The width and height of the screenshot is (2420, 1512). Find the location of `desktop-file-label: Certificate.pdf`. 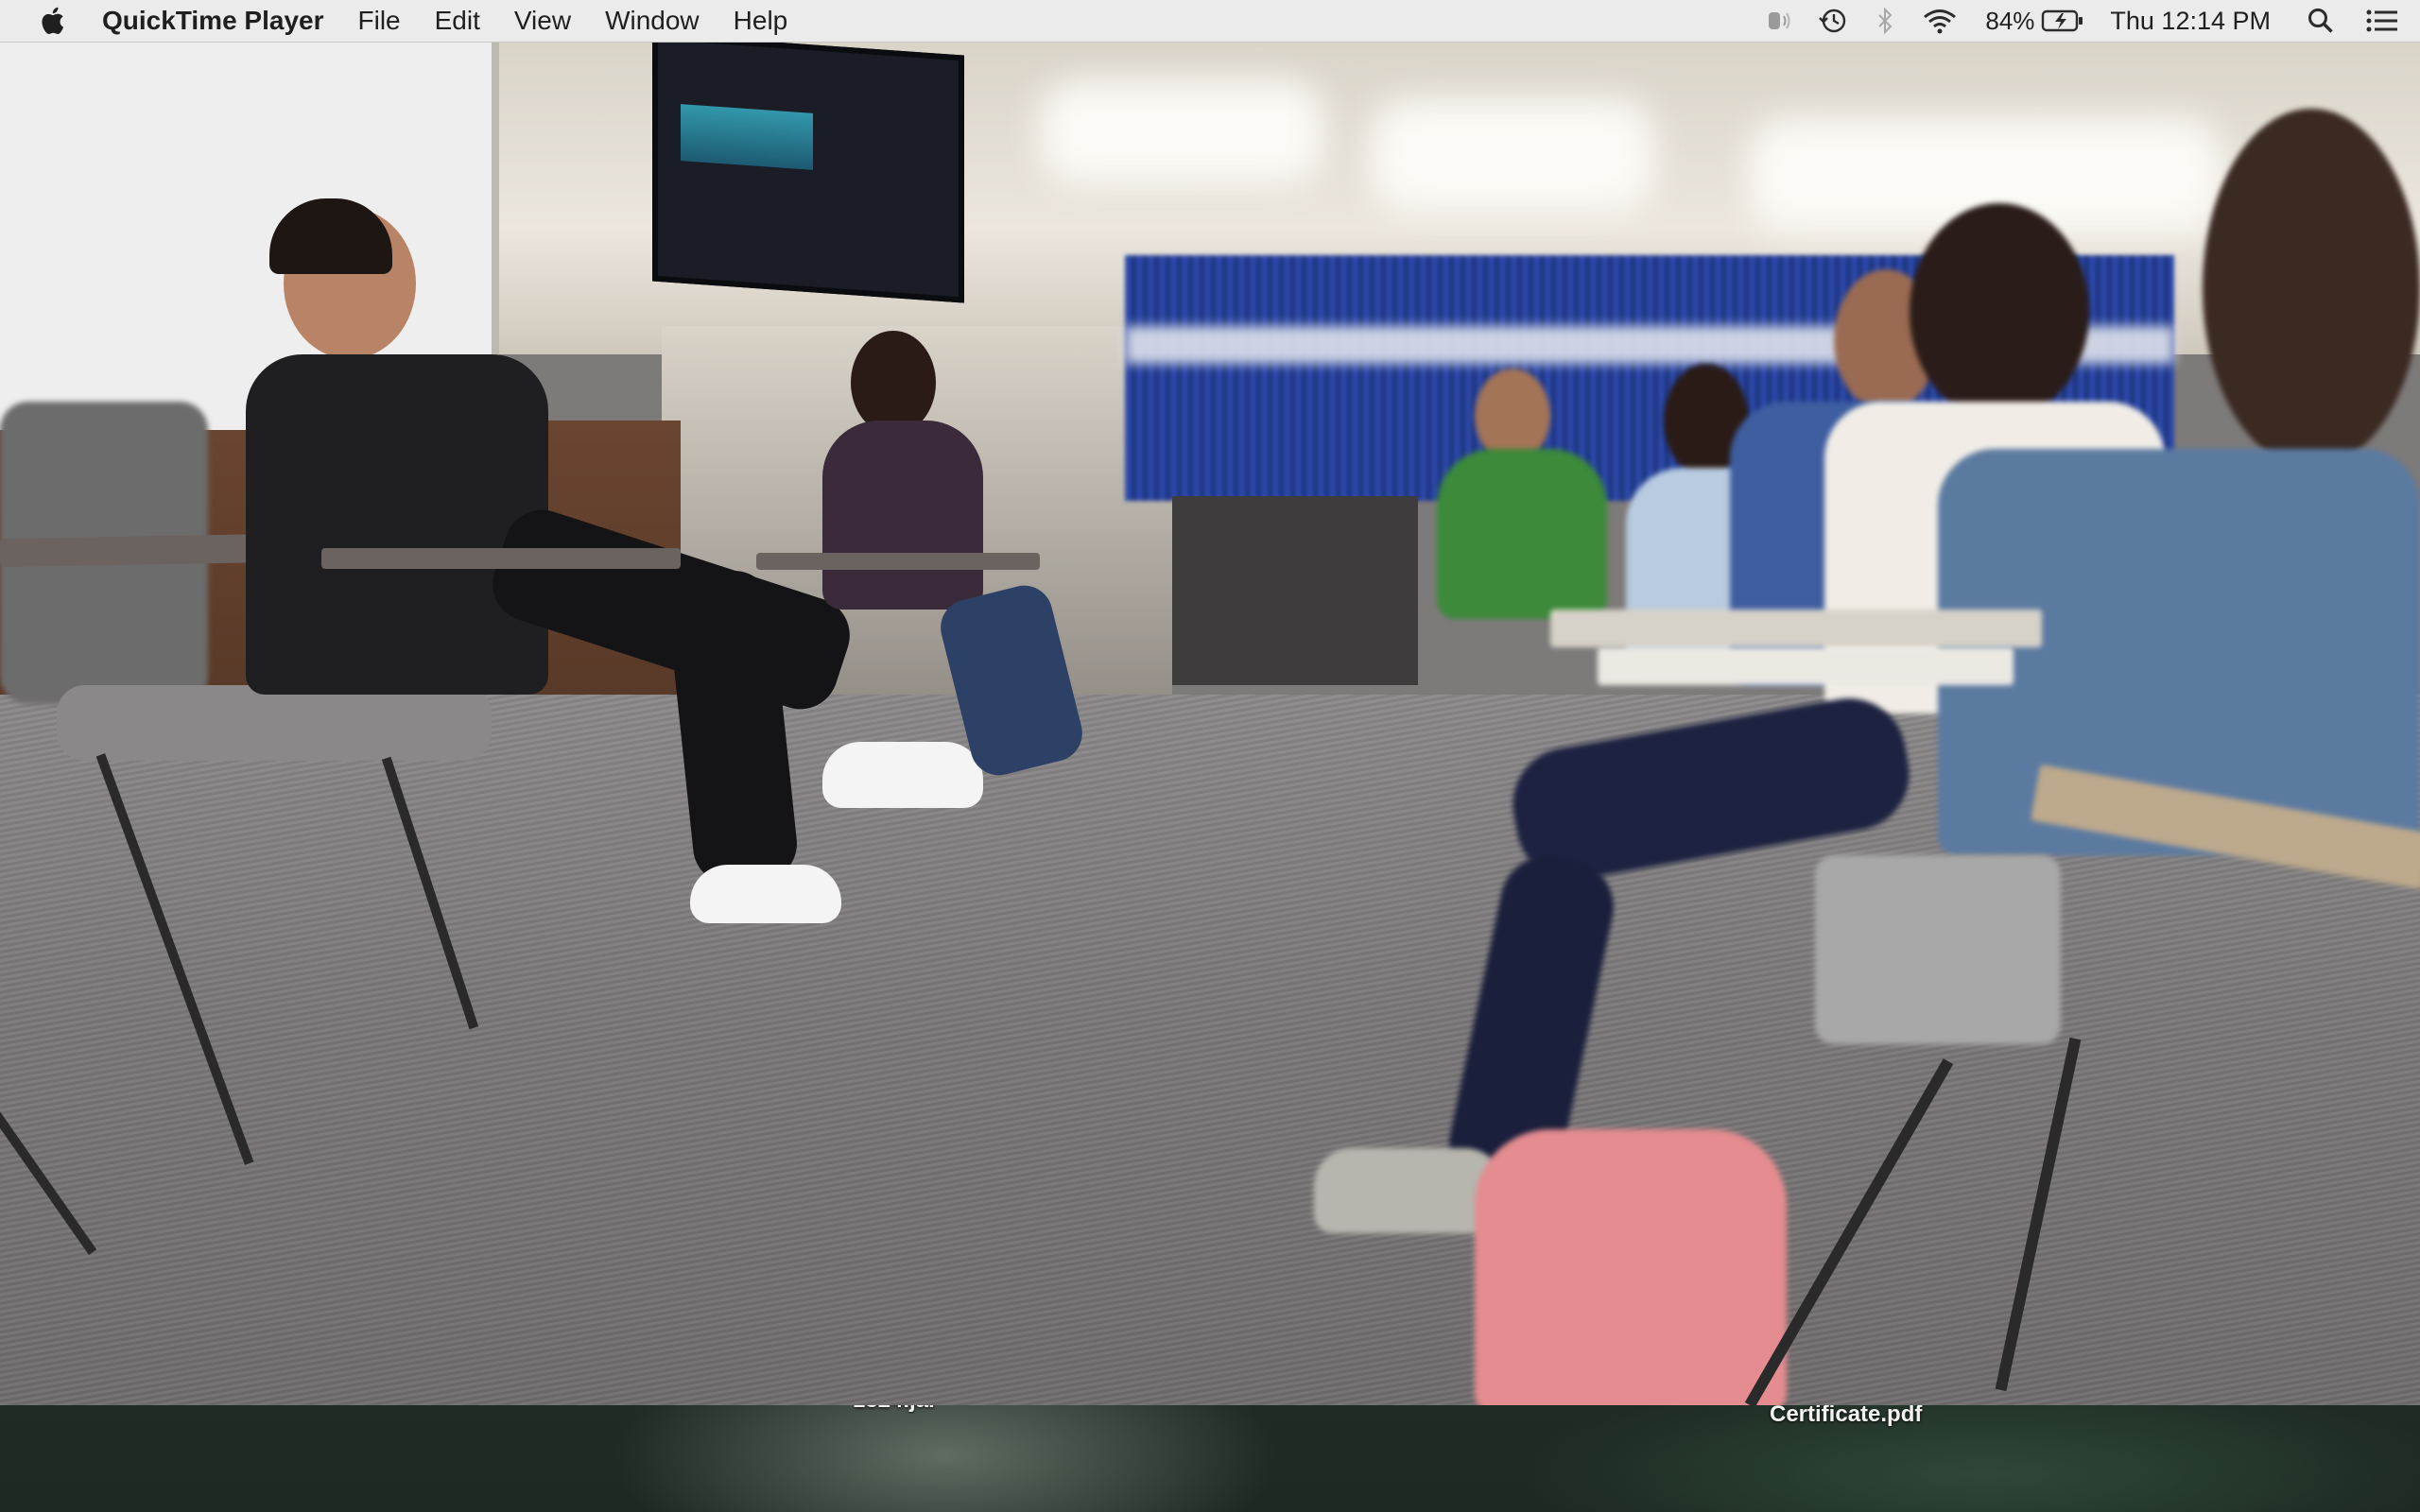

desktop-file-label: Certificate.pdf is located at coordinates (1846, 1414).